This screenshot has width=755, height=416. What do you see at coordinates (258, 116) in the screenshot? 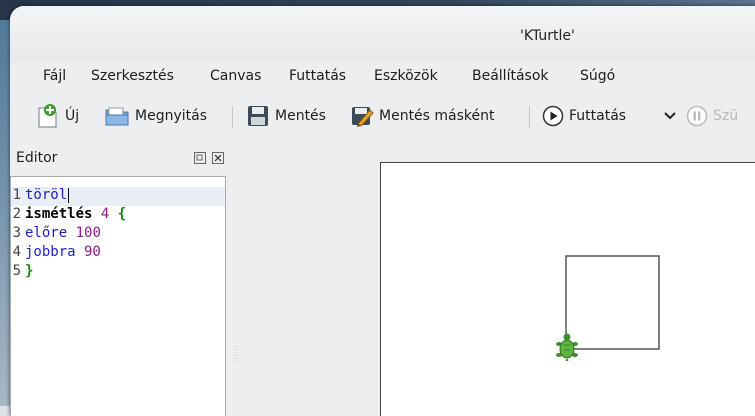
I see `save-disk-icon` at bounding box center [258, 116].